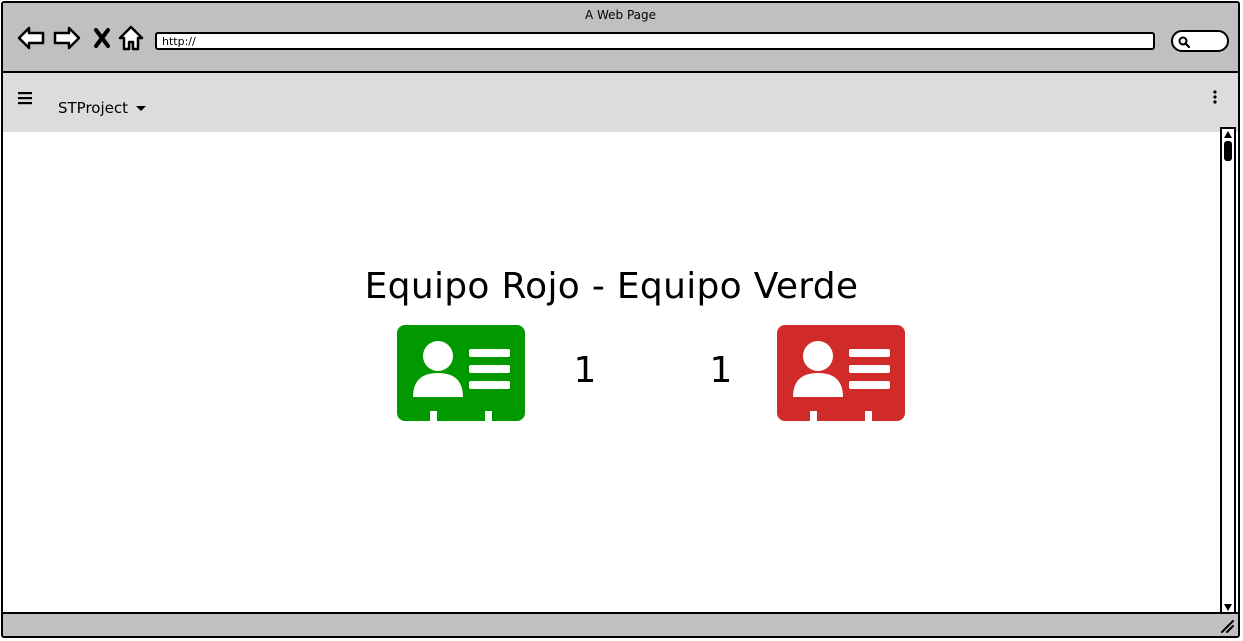 The height and width of the screenshot is (641, 1243). I want to click on stop-button, so click(104, 38).